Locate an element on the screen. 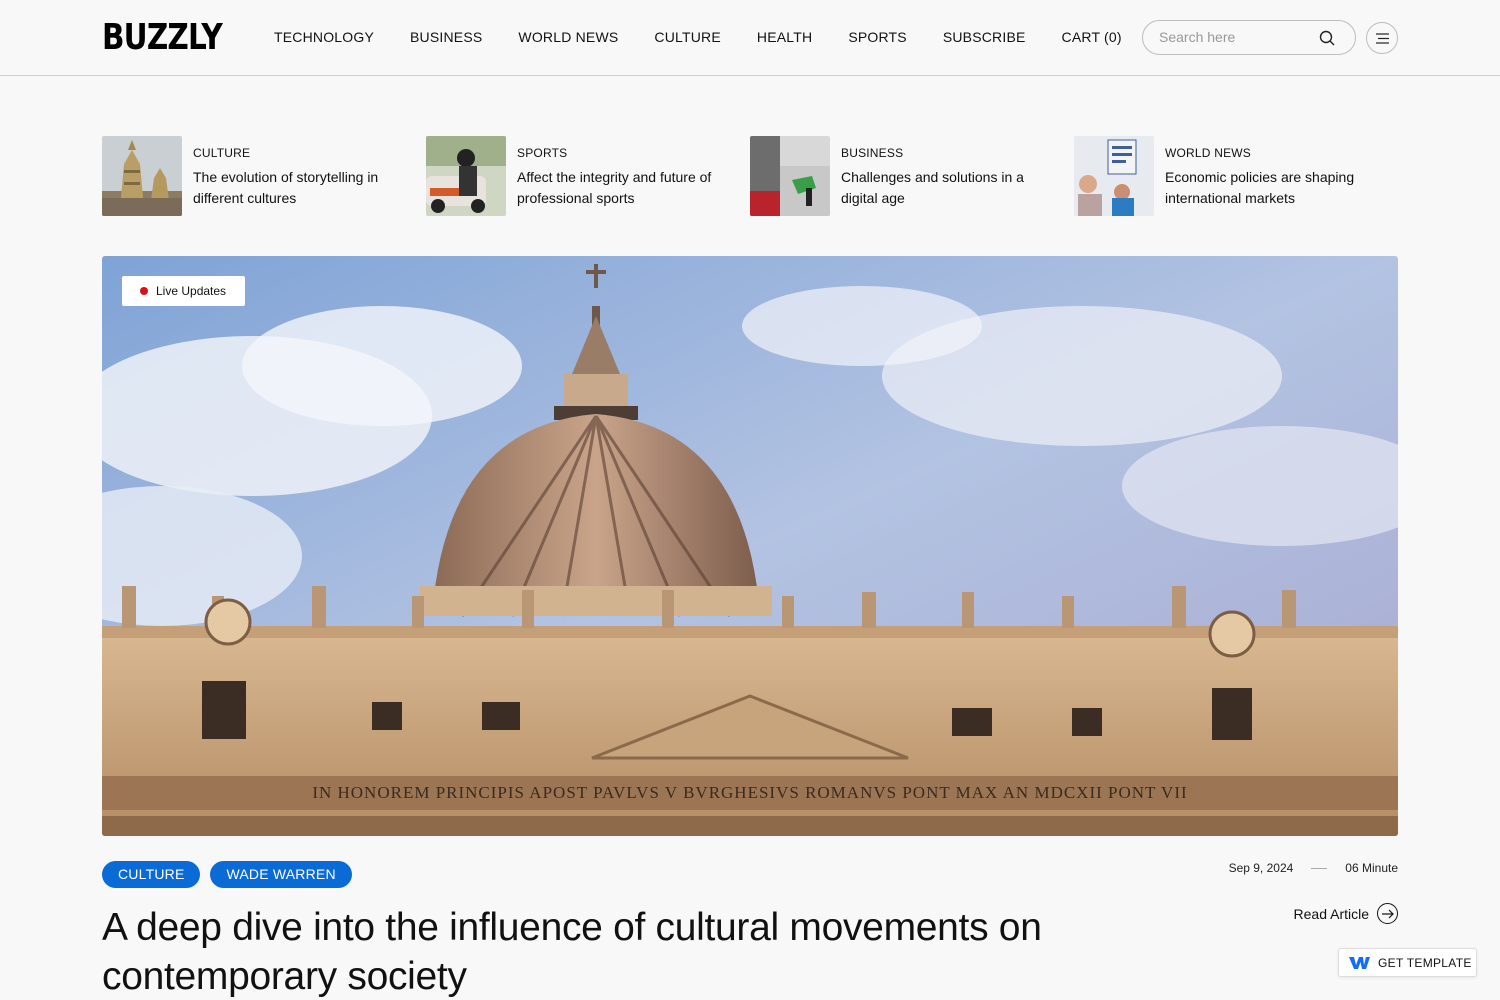 Image resolution: width=1500 pixels, height=1000 pixels. nav-business: BUSINESS is located at coordinates (446, 37).